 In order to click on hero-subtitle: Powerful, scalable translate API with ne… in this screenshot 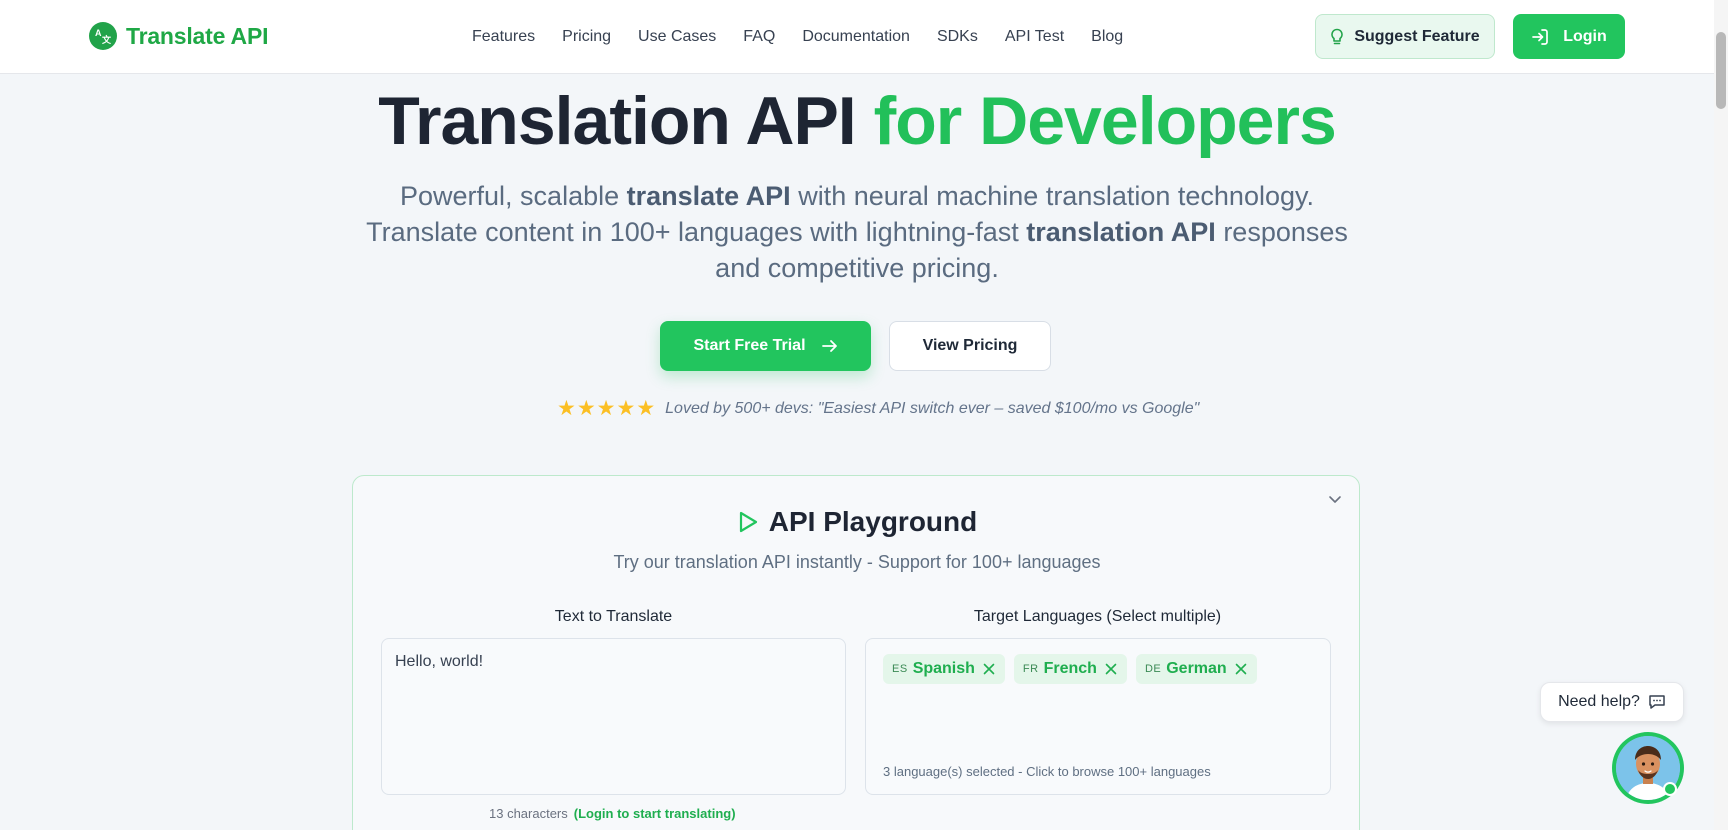, I will do `click(857, 232)`.